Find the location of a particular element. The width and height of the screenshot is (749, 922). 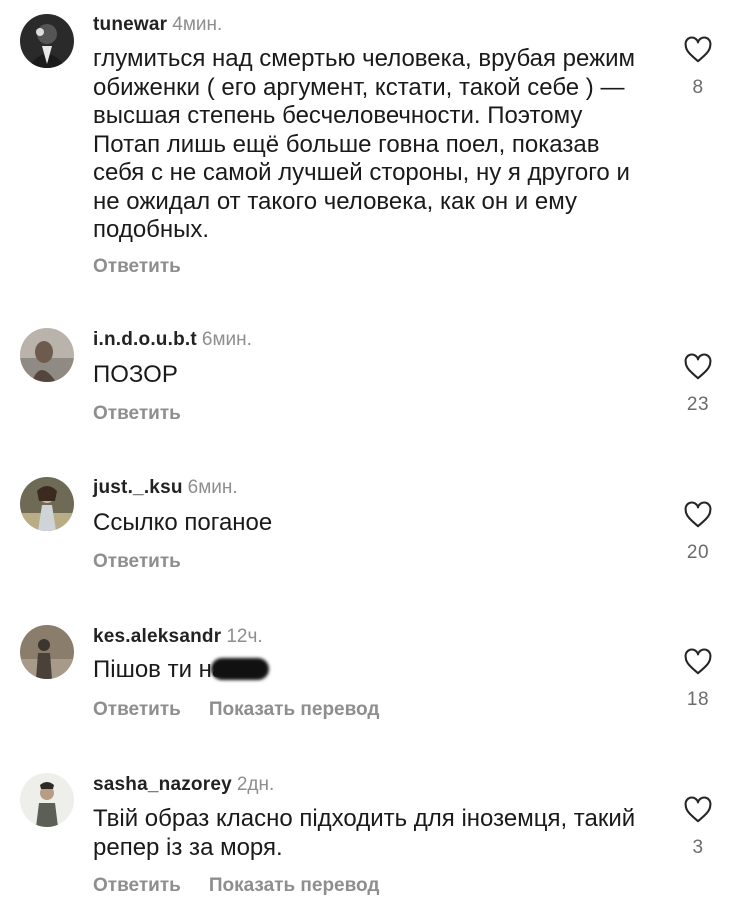

comment-header: i.n.d.o.u.b.t 6мин. is located at coordinates (172, 340).